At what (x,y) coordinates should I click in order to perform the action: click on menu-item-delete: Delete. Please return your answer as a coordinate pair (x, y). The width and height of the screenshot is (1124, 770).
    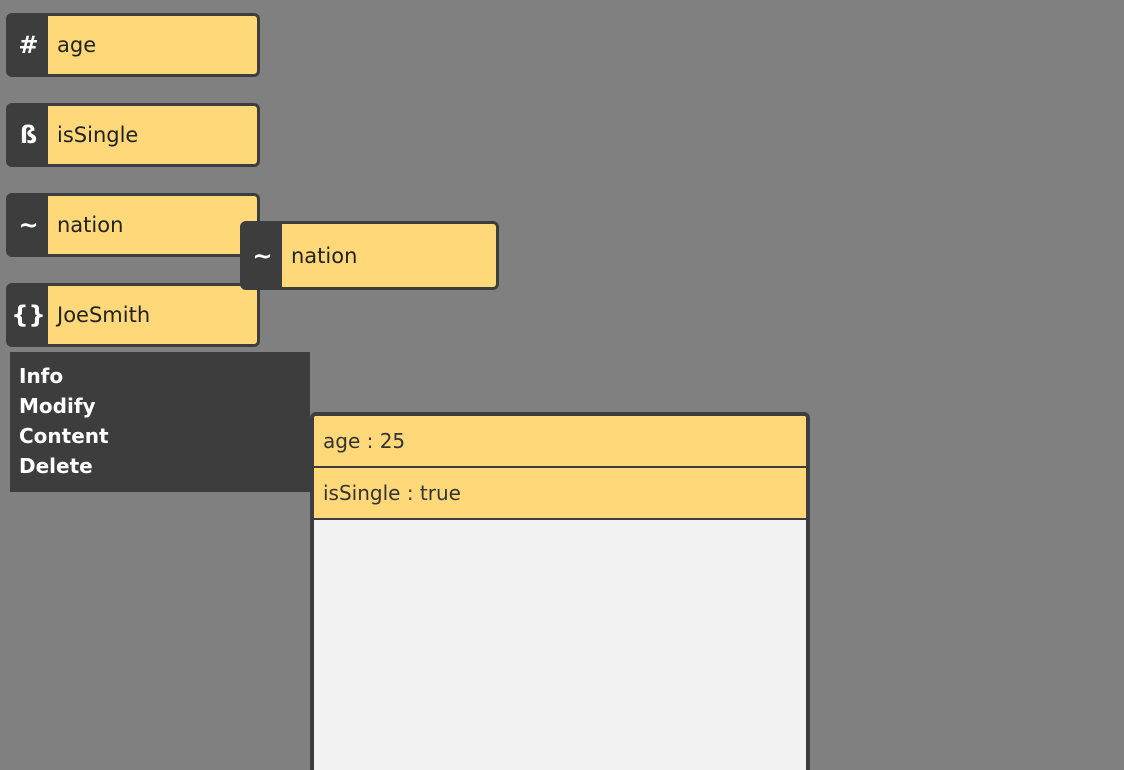
    Looking at the image, I should click on (160, 466).